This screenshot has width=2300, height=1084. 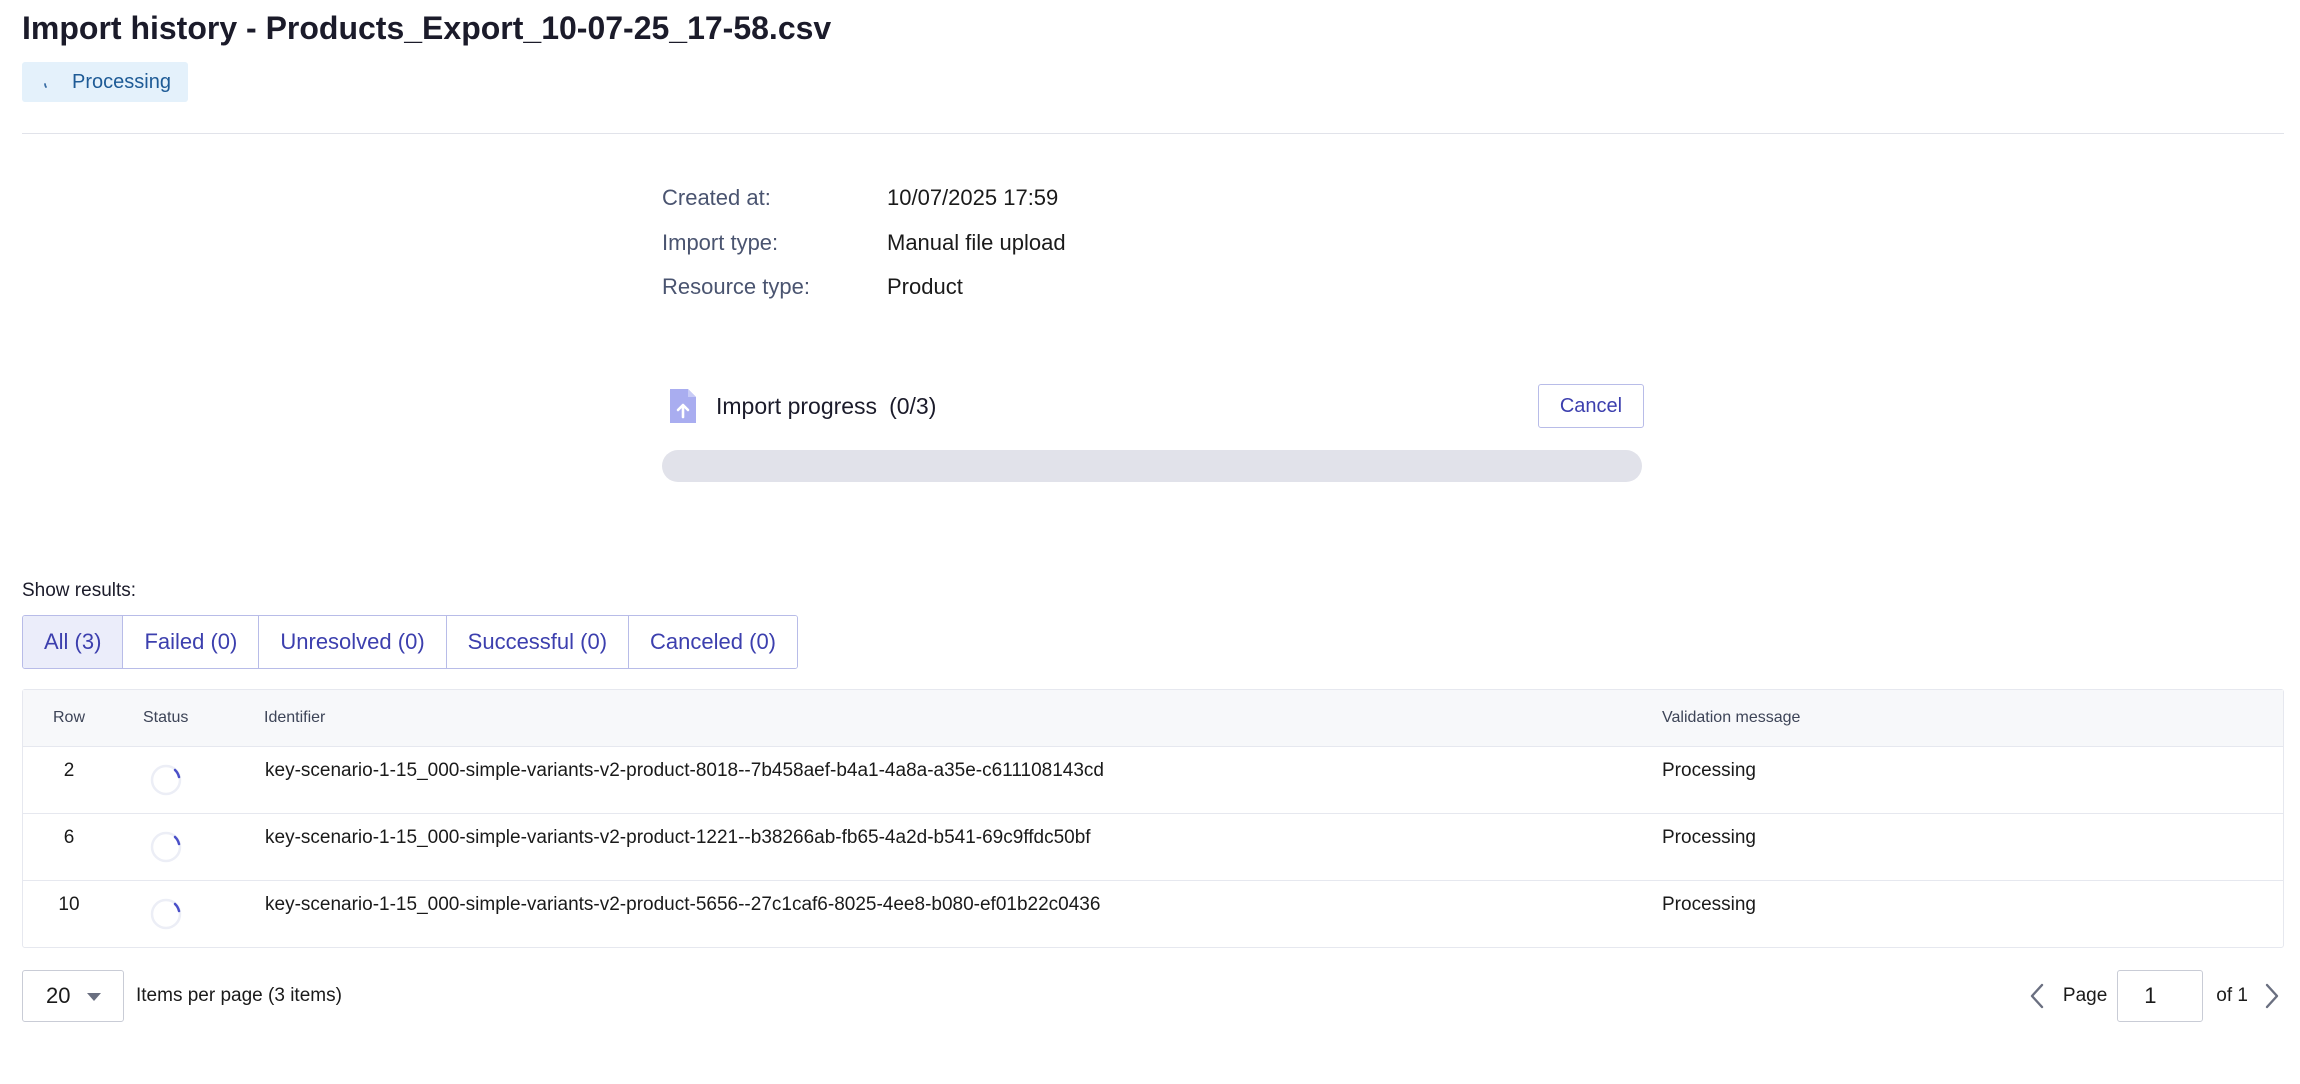 What do you see at coordinates (2272, 996) in the screenshot?
I see `chevron-right-icon` at bounding box center [2272, 996].